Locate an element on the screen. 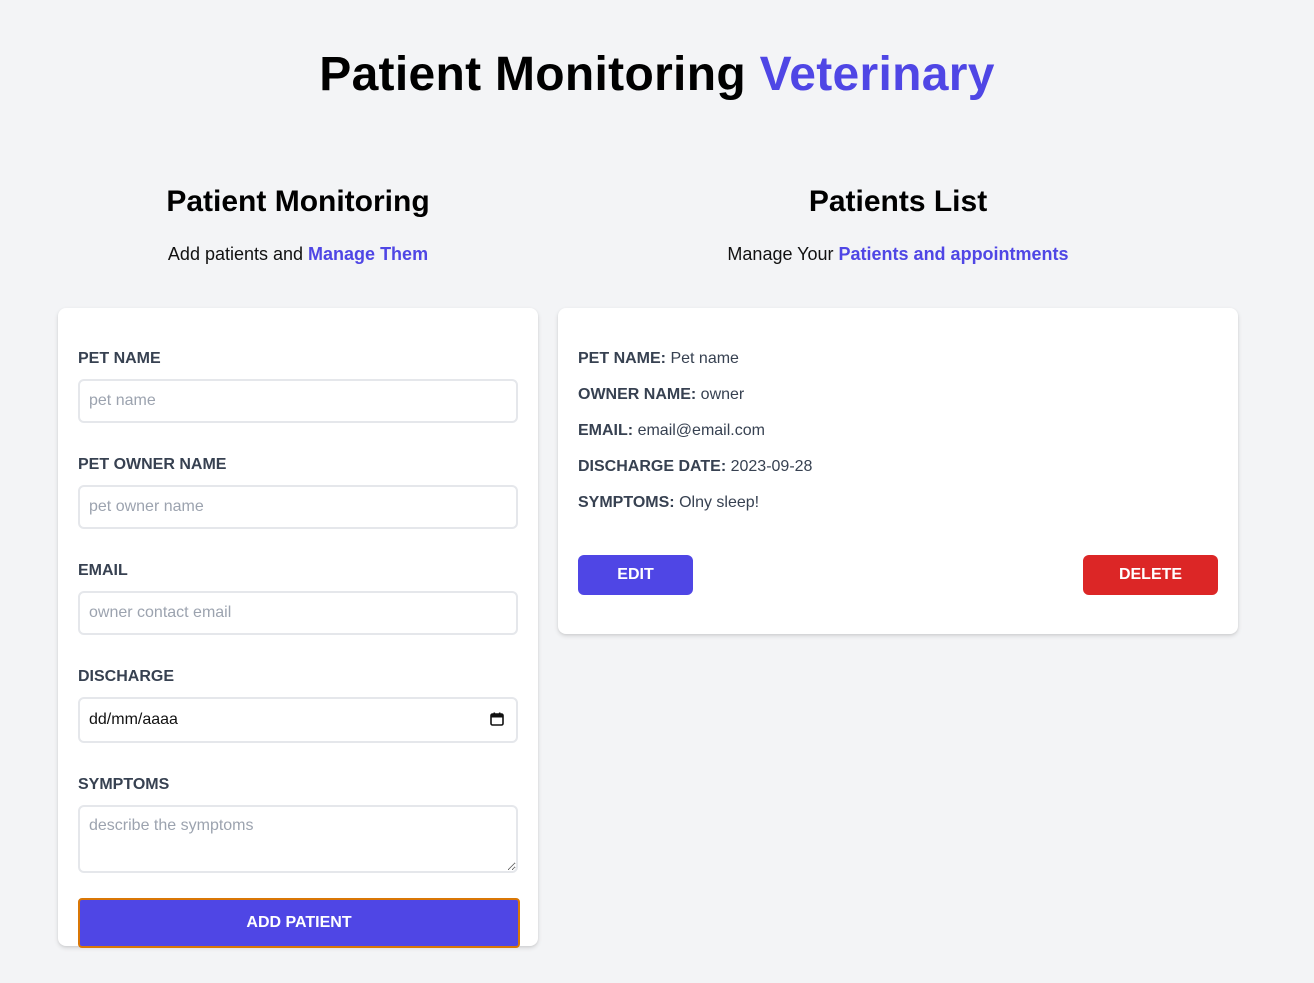  email-input is located at coordinates (298, 613).